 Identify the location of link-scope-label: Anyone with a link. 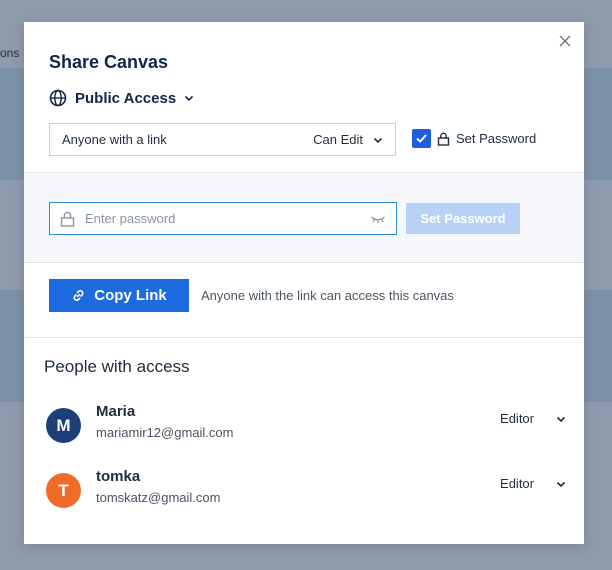
(114, 139).